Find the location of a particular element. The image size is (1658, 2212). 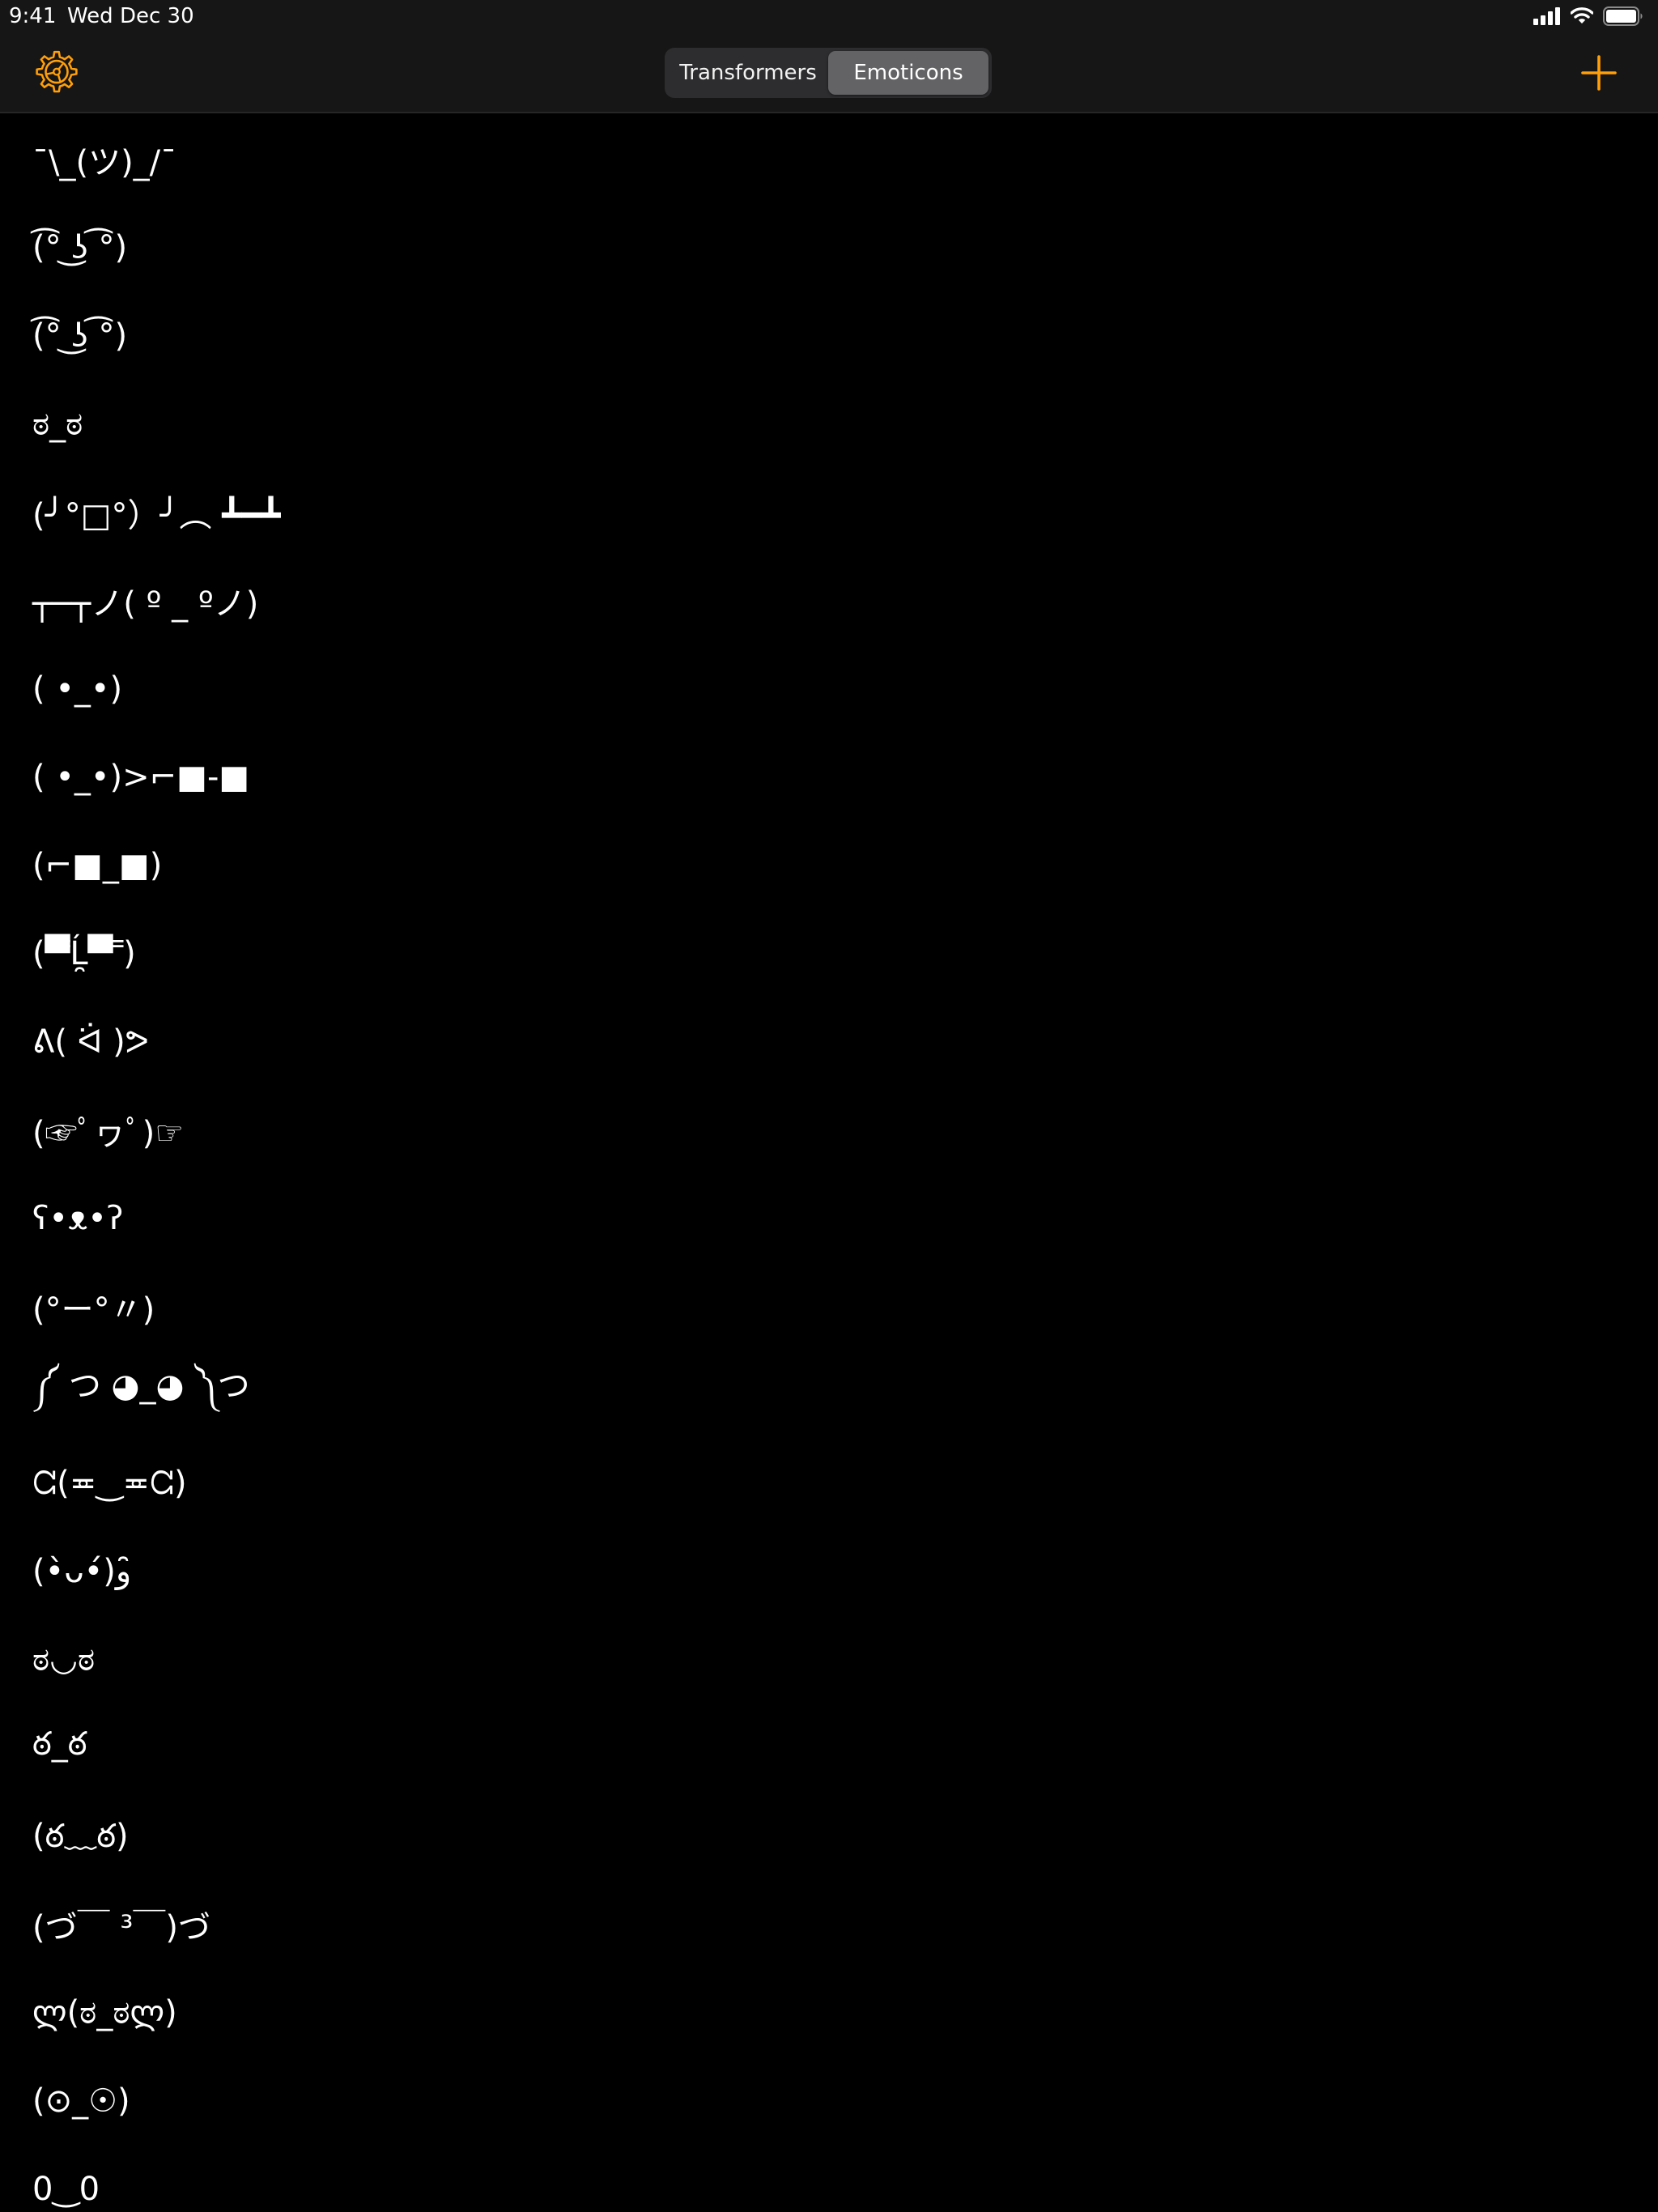

add-button is located at coordinates (1599, 73).